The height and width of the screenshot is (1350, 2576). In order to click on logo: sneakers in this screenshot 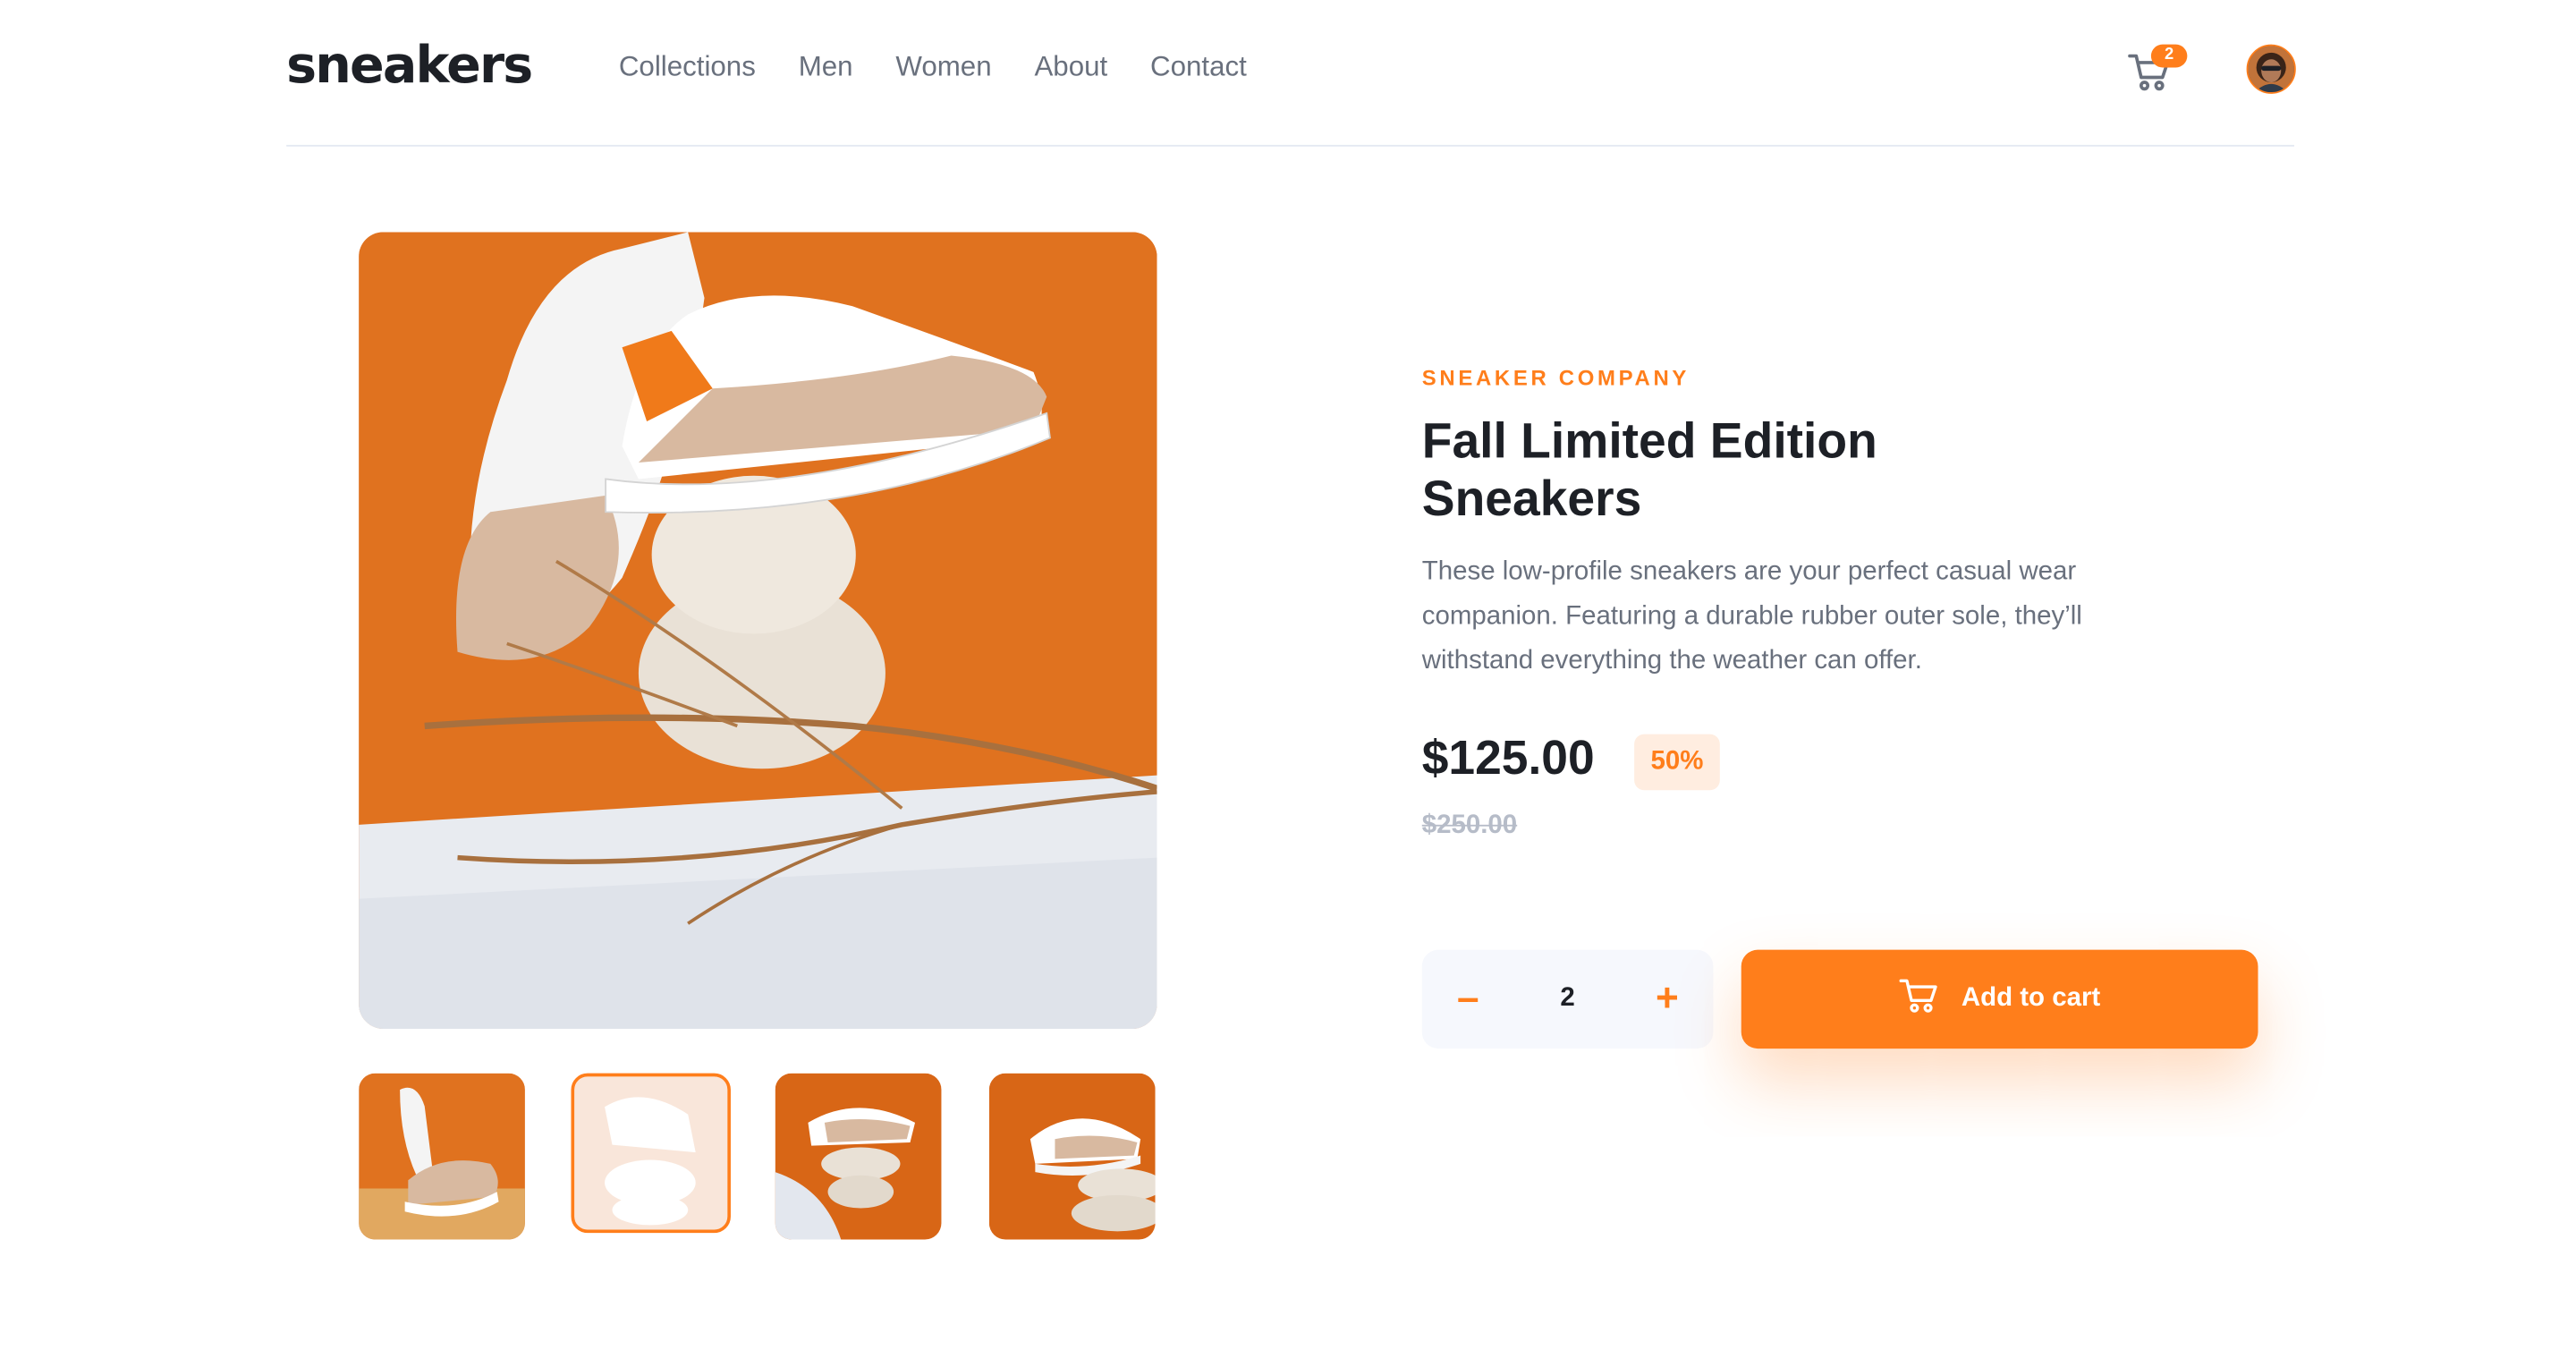, I will do `click(409, 65)`.